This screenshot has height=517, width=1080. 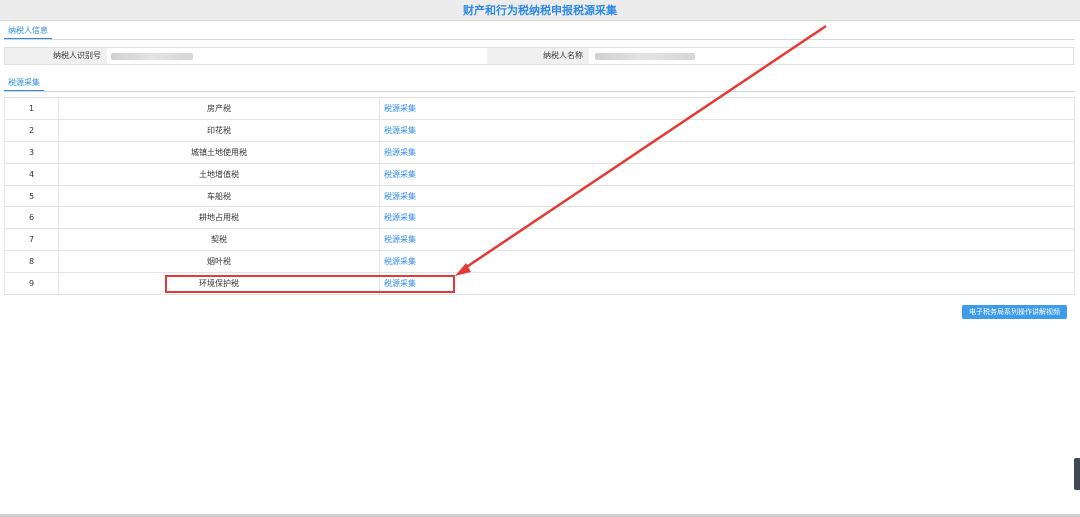 What do you see at coordinates (297, 56) in the screenshot?
I see `taxpayer-id-field` at bounding box center [297, 56].